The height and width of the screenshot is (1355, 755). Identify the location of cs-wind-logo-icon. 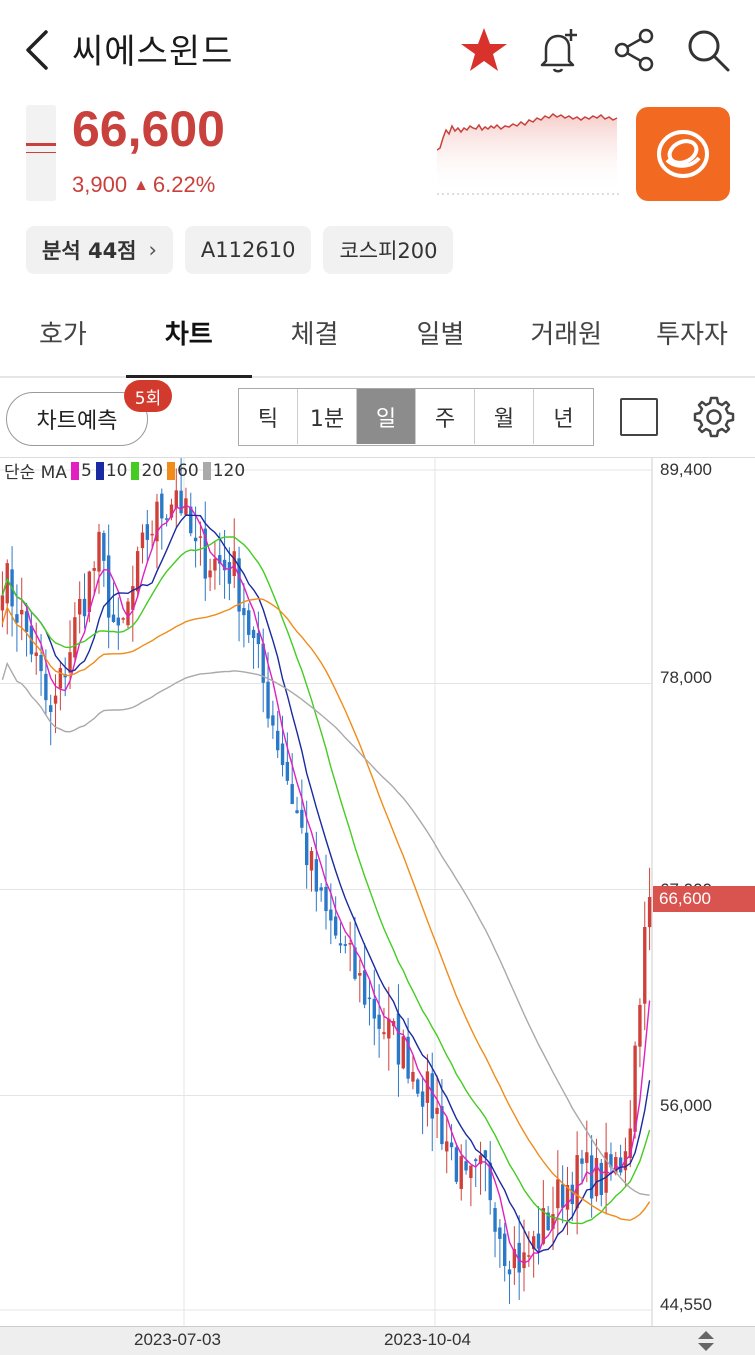
(683, 154).